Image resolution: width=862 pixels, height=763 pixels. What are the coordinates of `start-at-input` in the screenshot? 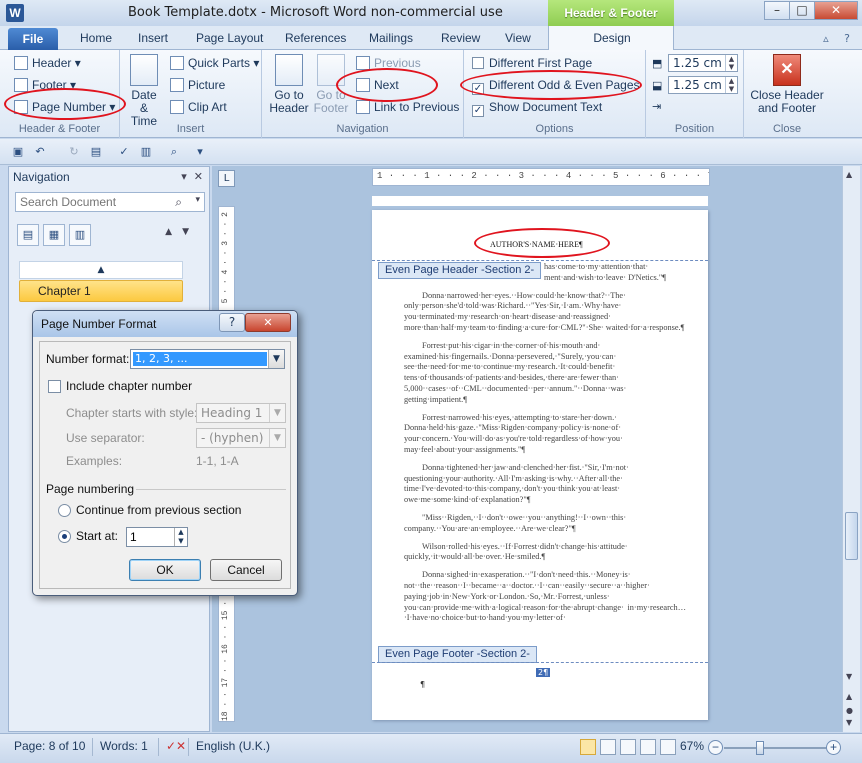 It's located at (149, 537).